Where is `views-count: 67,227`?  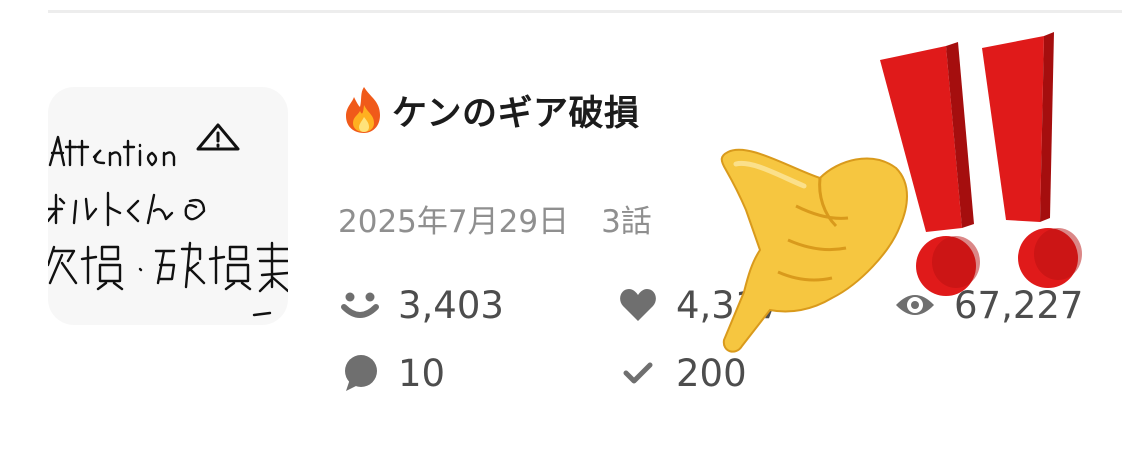 views-count: 67,227 is located at coordinates (1019, 305).